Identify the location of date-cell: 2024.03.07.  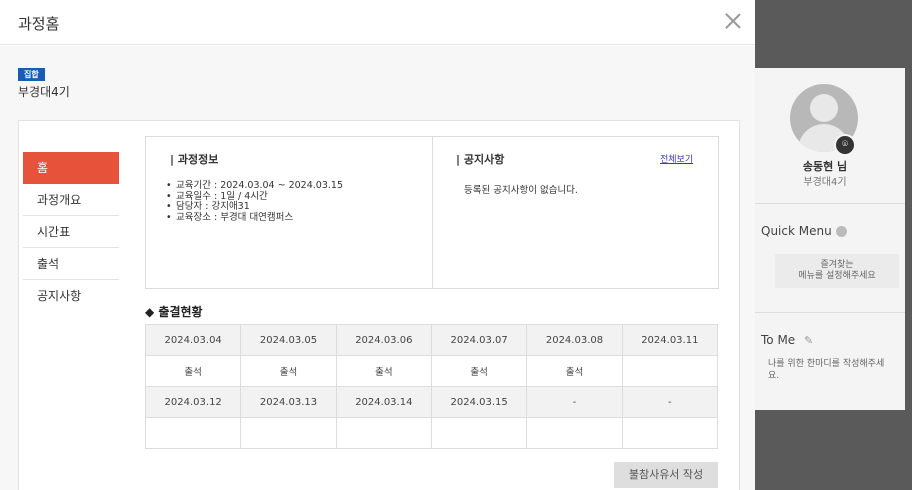
(479, 340).